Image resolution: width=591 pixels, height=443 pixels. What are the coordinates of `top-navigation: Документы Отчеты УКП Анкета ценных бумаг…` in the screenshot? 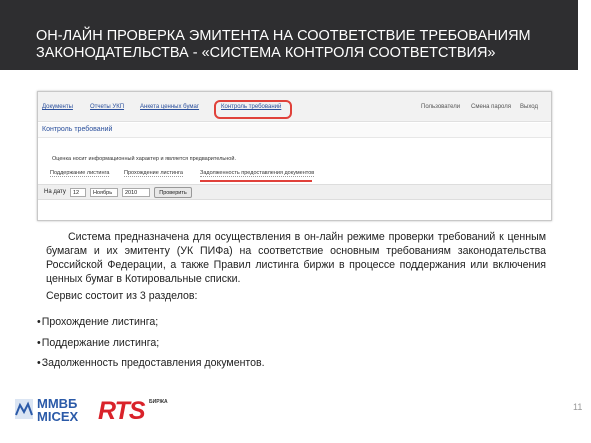 It's located at (294, 107).